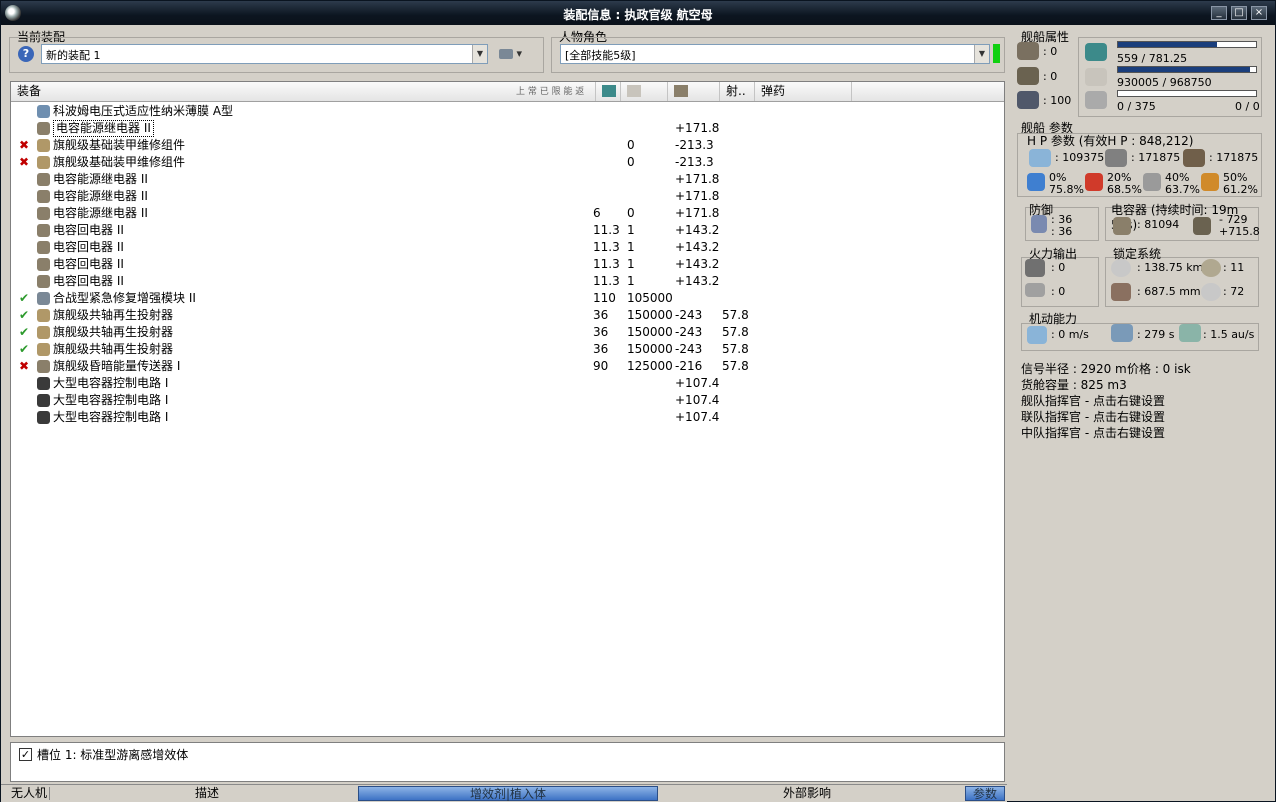  I want to click on power-value: 930005 / 968750, so click(1164, 82).